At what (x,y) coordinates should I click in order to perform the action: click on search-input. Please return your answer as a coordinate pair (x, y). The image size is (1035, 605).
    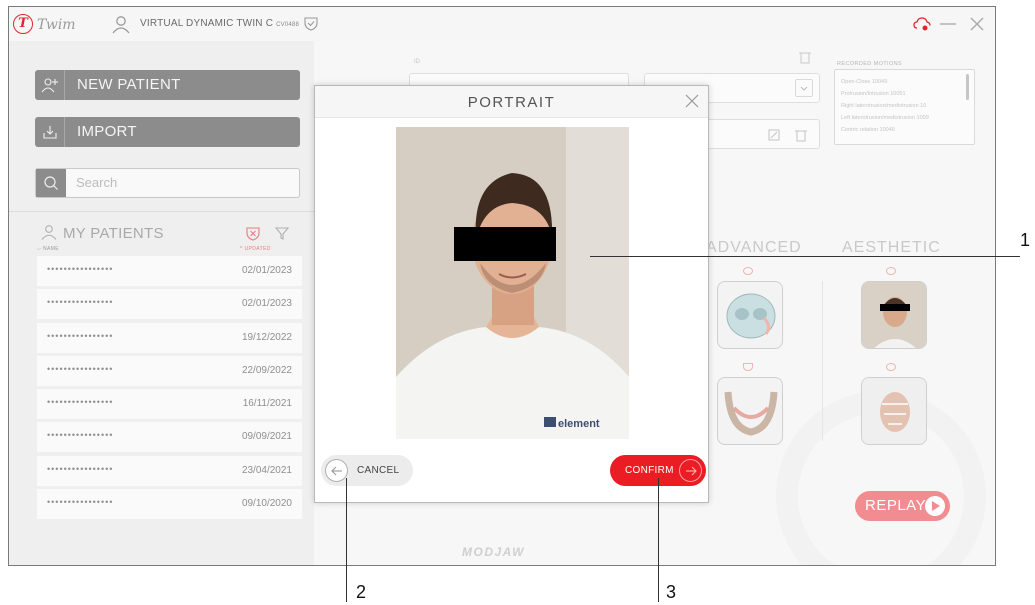
    Looking at the image, I should click on (176, 182).